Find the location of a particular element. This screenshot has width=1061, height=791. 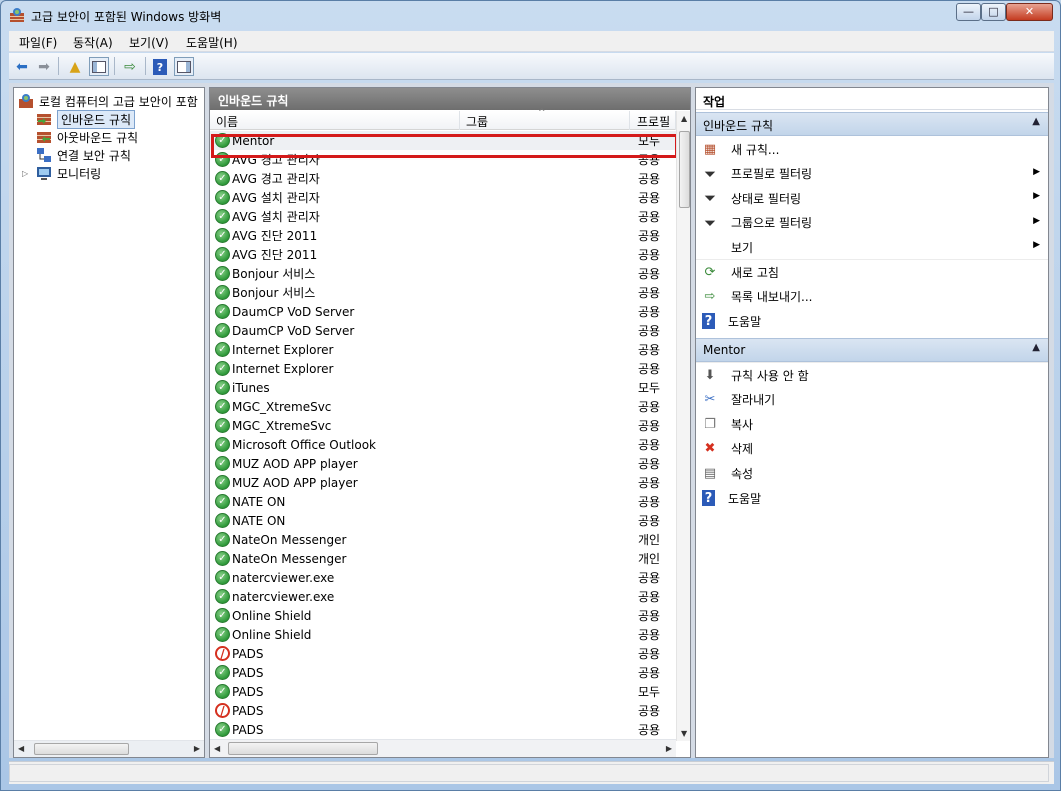

help-icon: ? is located at coordinates (160, 66).